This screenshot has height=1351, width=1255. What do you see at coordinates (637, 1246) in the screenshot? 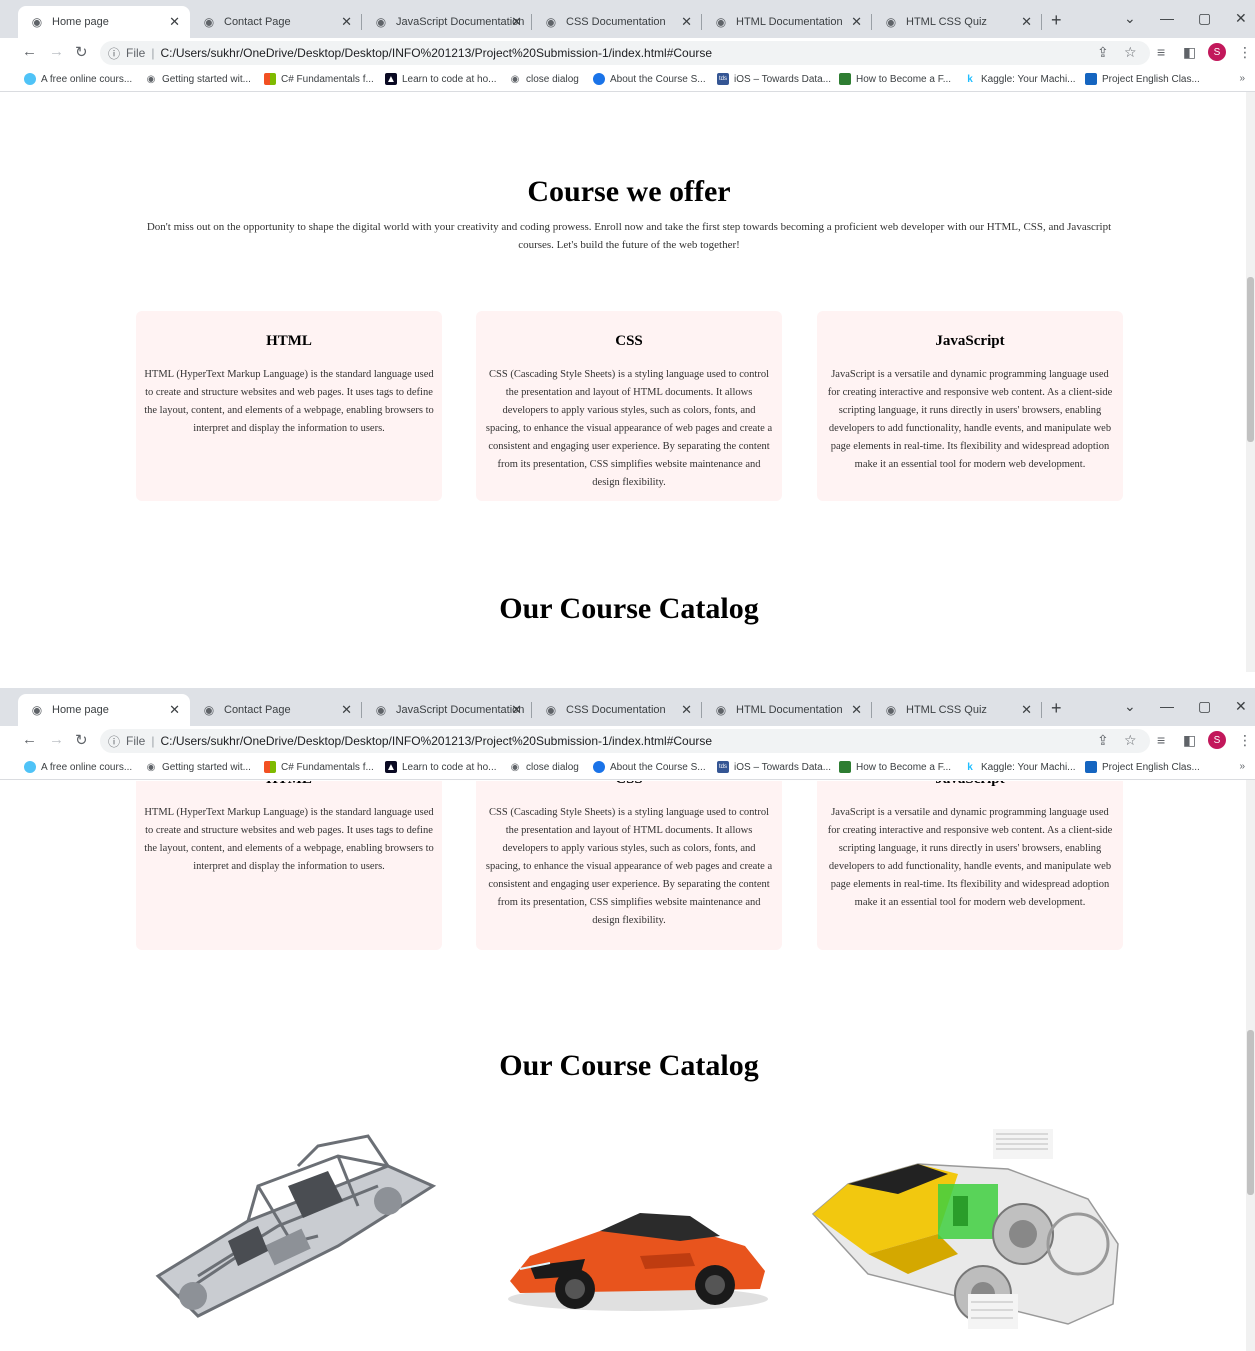
I see `orange-sports-car-image` at bounding box center [637, 1246].